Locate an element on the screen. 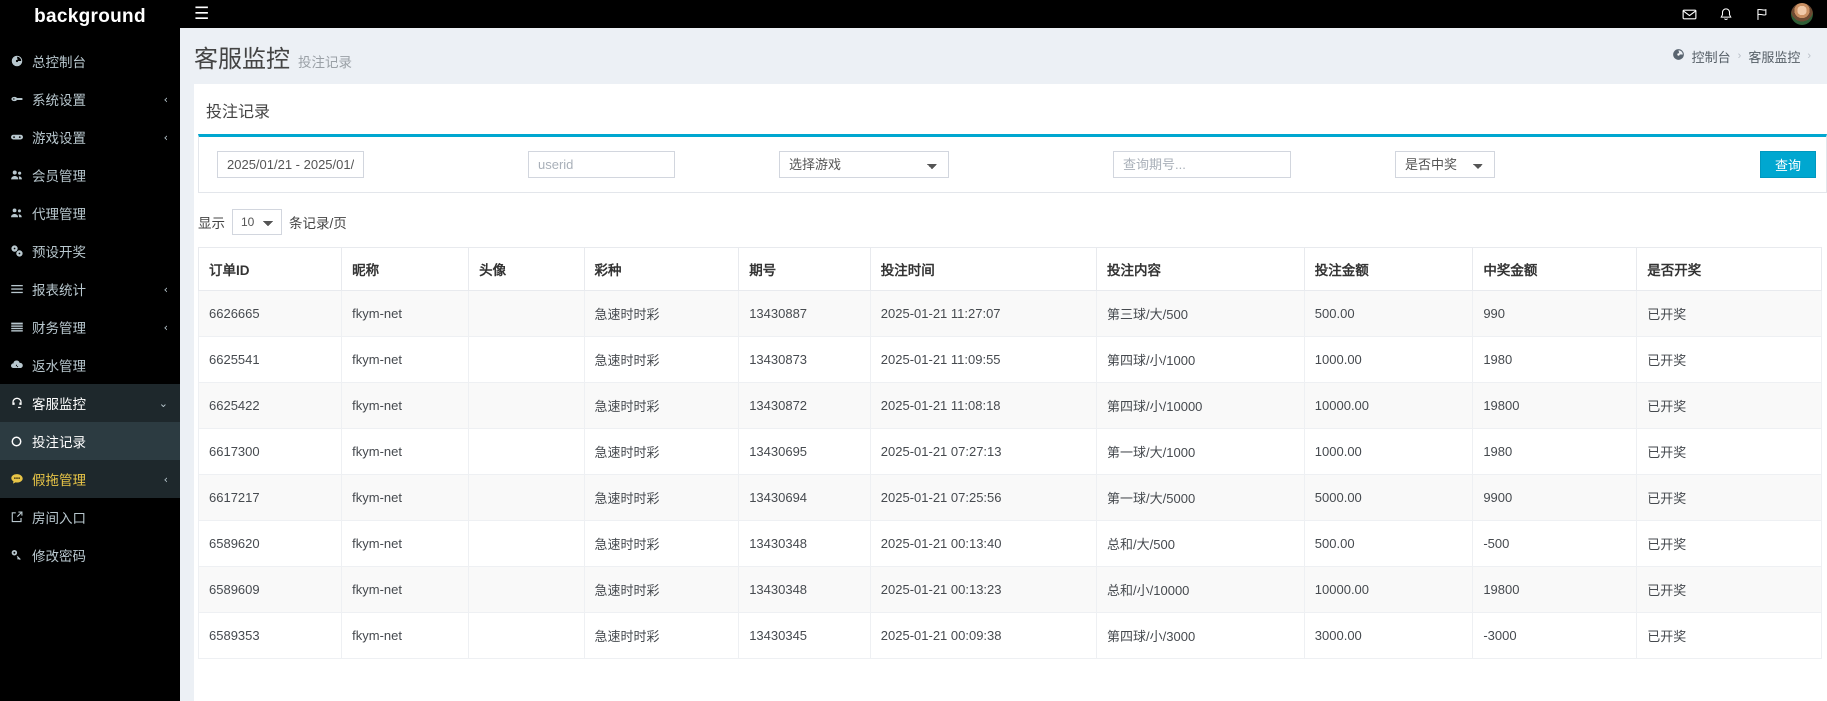 Image resolution: width=1827 pixels, height=701 pixels. cell-content: 第四球/小/1000 is located at coordinates (1200, 359).